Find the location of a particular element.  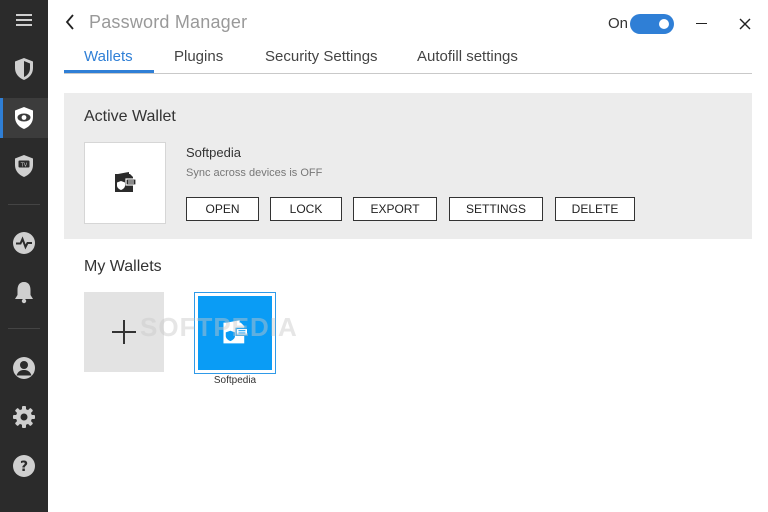

sidebar-item-settings is located at coordinates (24, 417).